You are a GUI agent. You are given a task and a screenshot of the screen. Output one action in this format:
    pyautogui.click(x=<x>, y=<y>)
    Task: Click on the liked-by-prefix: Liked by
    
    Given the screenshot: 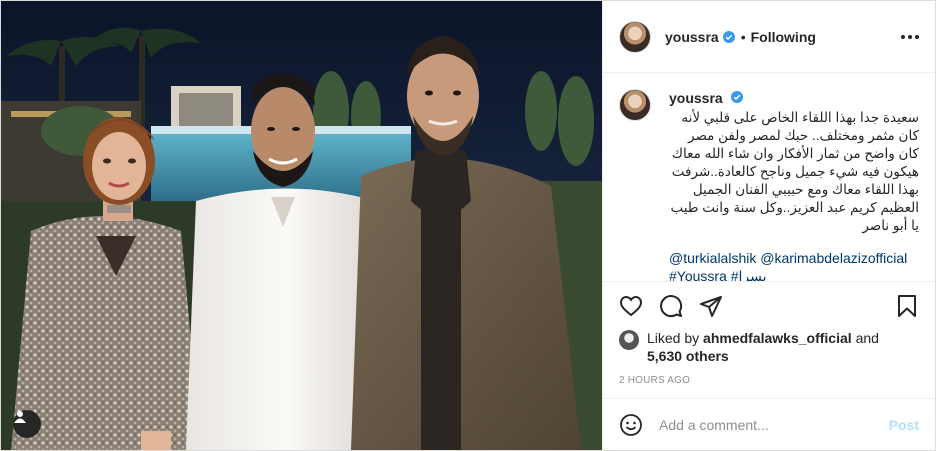 What is the action you would take?
    pyautogui.click(x=673, y=338)
    